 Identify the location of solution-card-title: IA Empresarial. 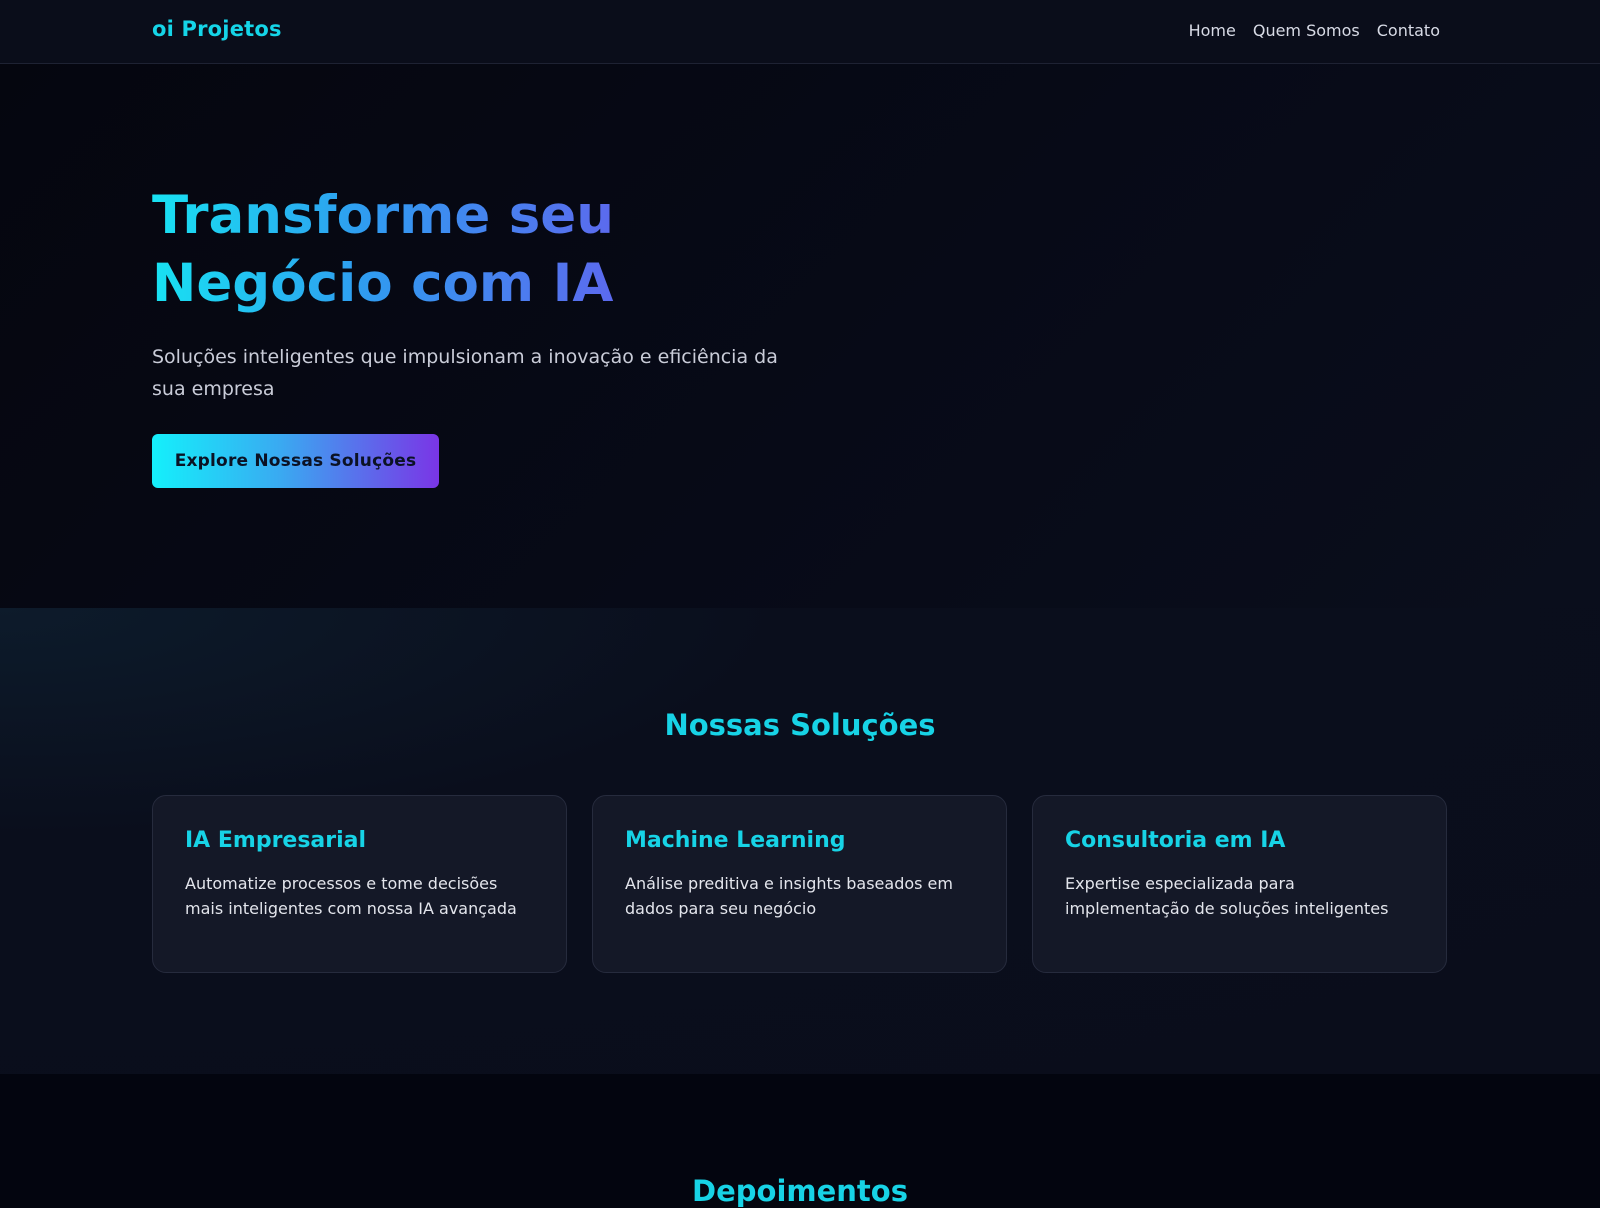
(276, 840).